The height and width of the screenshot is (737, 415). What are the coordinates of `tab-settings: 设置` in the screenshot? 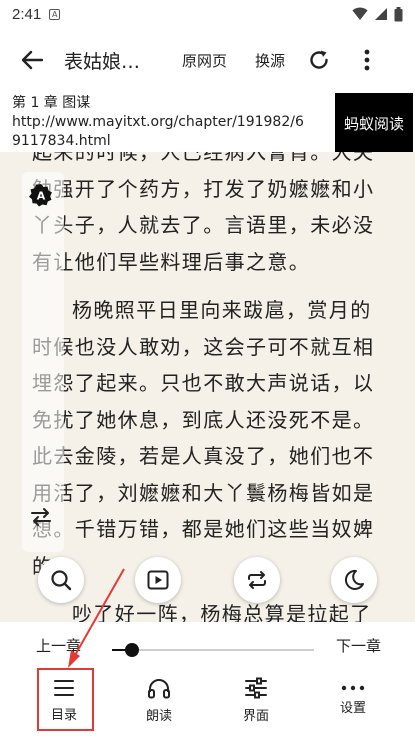 It's located at (353, 700).